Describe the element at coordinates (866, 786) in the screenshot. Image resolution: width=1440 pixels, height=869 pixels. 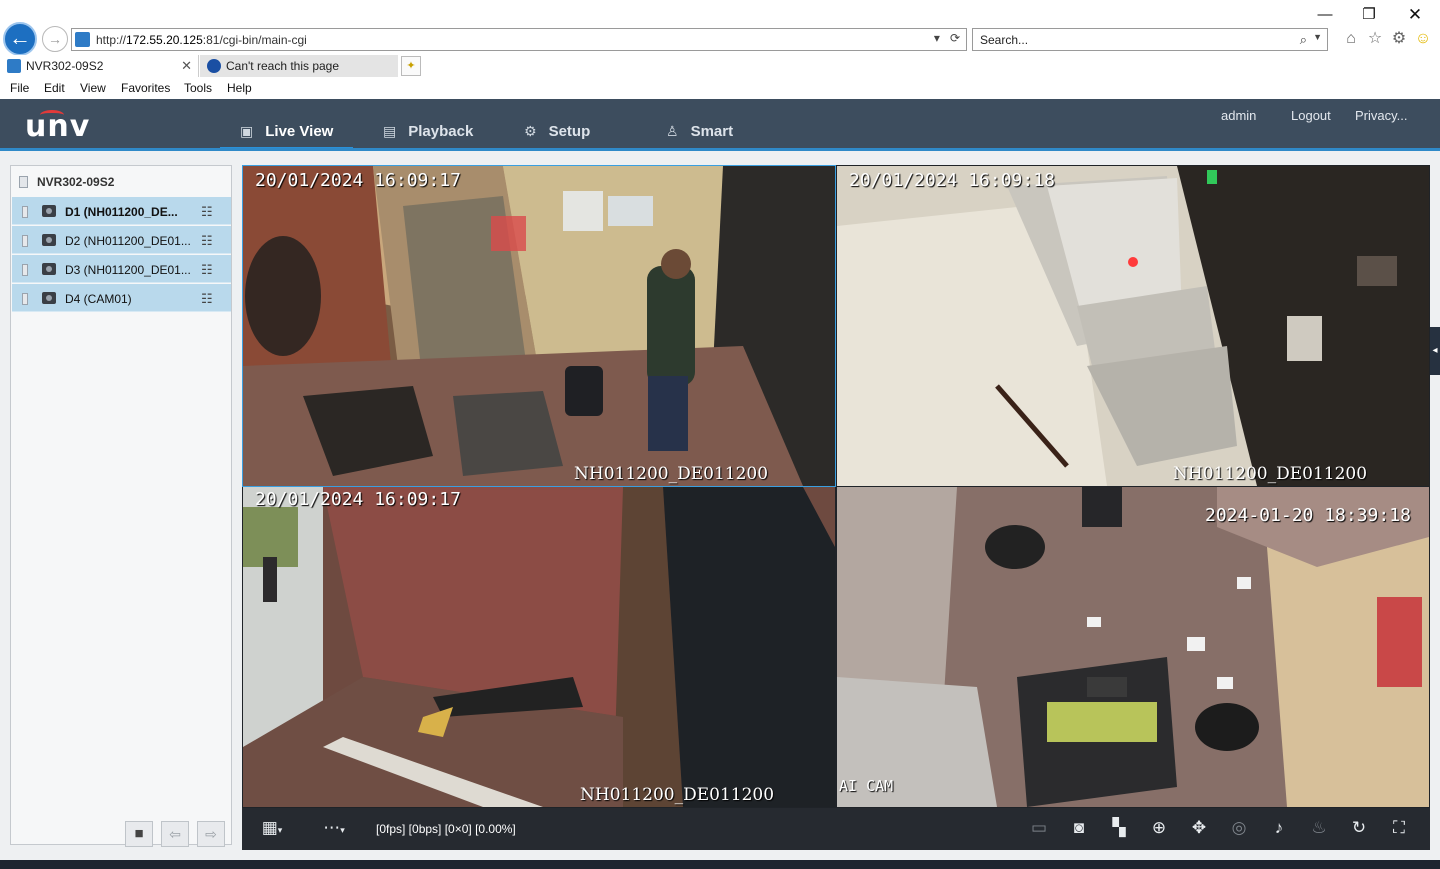
I see `camera-name-overlay: AI CAM` at that location.